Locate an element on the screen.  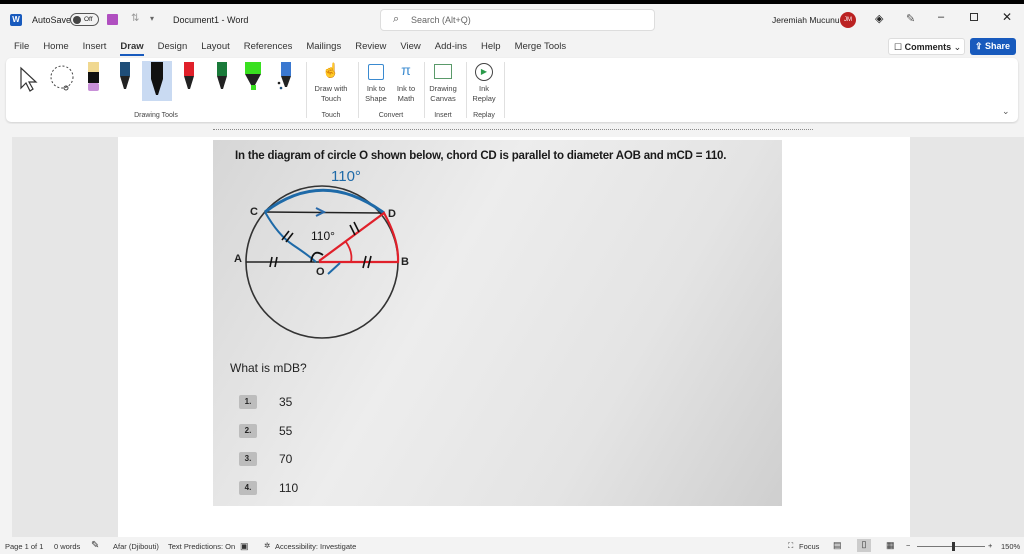
tab-help: Help is located at coordinates (491, 47).